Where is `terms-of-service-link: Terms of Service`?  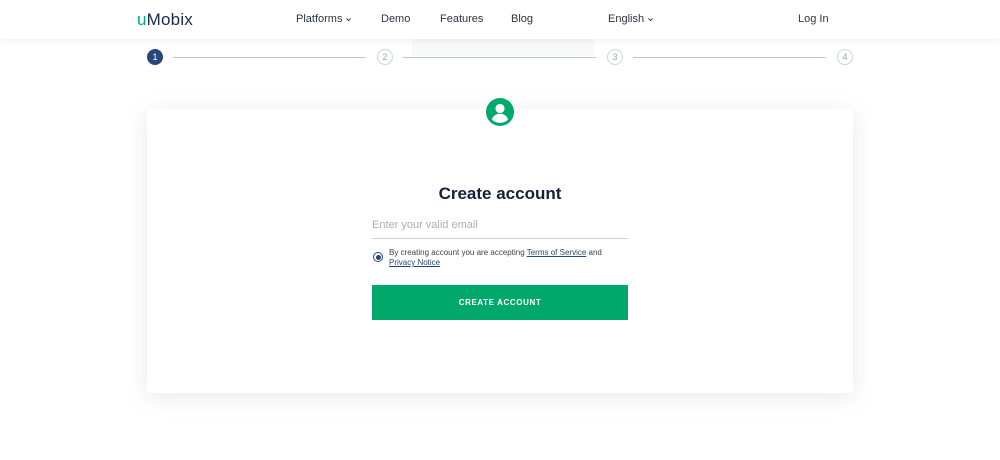 terms-of-service-link: Terms of Service is located at coordinates (557, 252).